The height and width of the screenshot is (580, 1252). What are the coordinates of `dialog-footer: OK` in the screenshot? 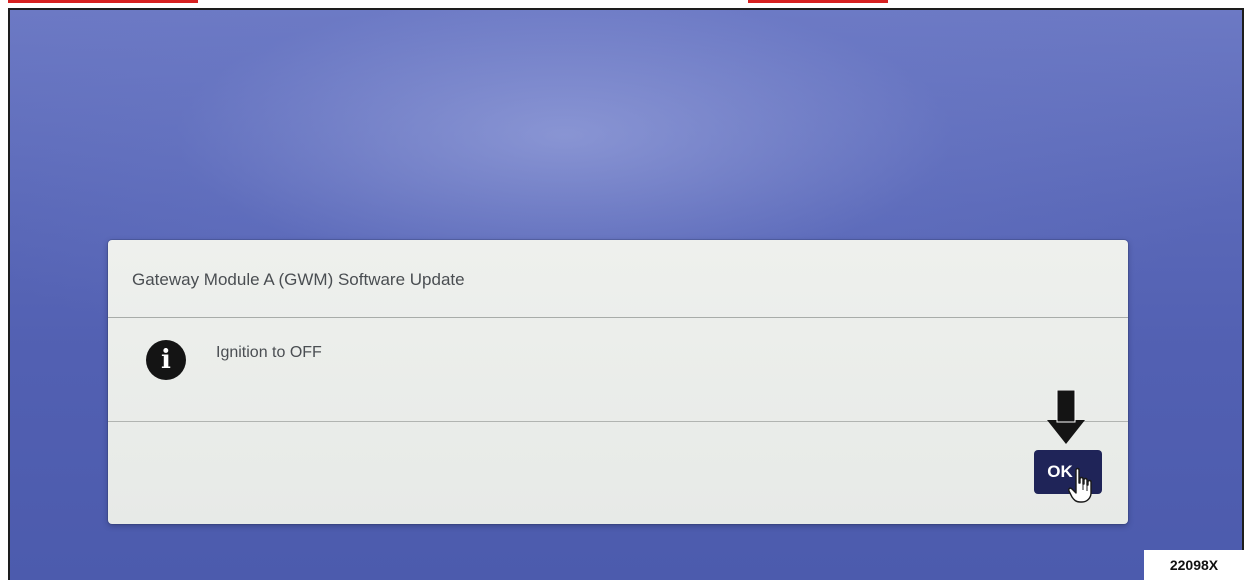 It's located at (618, 473).